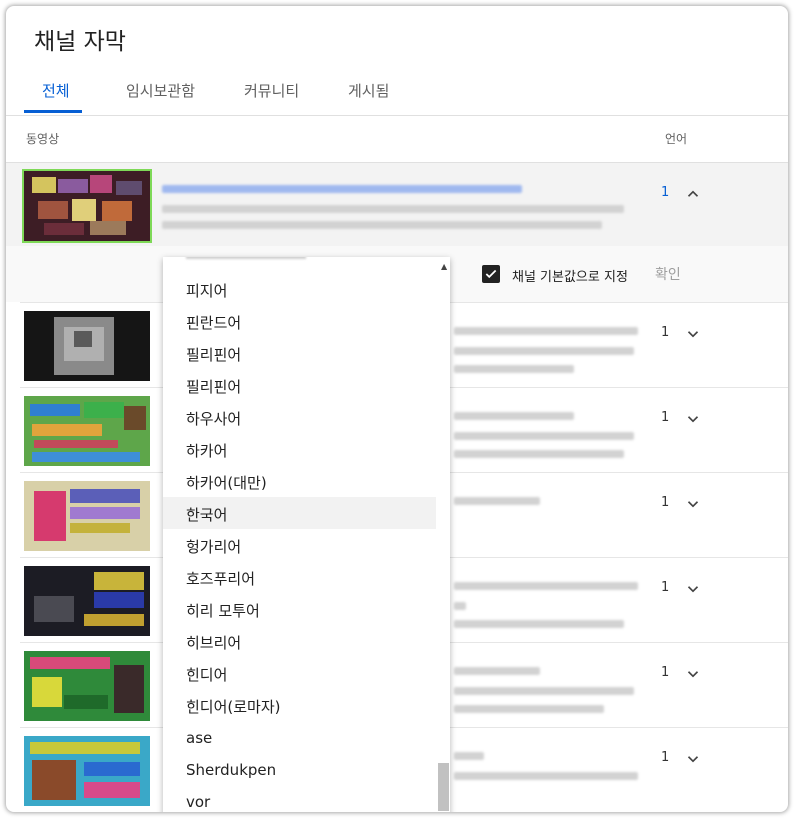 This screenshot has height=818, width=795. What do you see at coordinates (299, 577) in the screenshot?
I see `language-option: 호즈푸리어` at bounding box center [299, 577].